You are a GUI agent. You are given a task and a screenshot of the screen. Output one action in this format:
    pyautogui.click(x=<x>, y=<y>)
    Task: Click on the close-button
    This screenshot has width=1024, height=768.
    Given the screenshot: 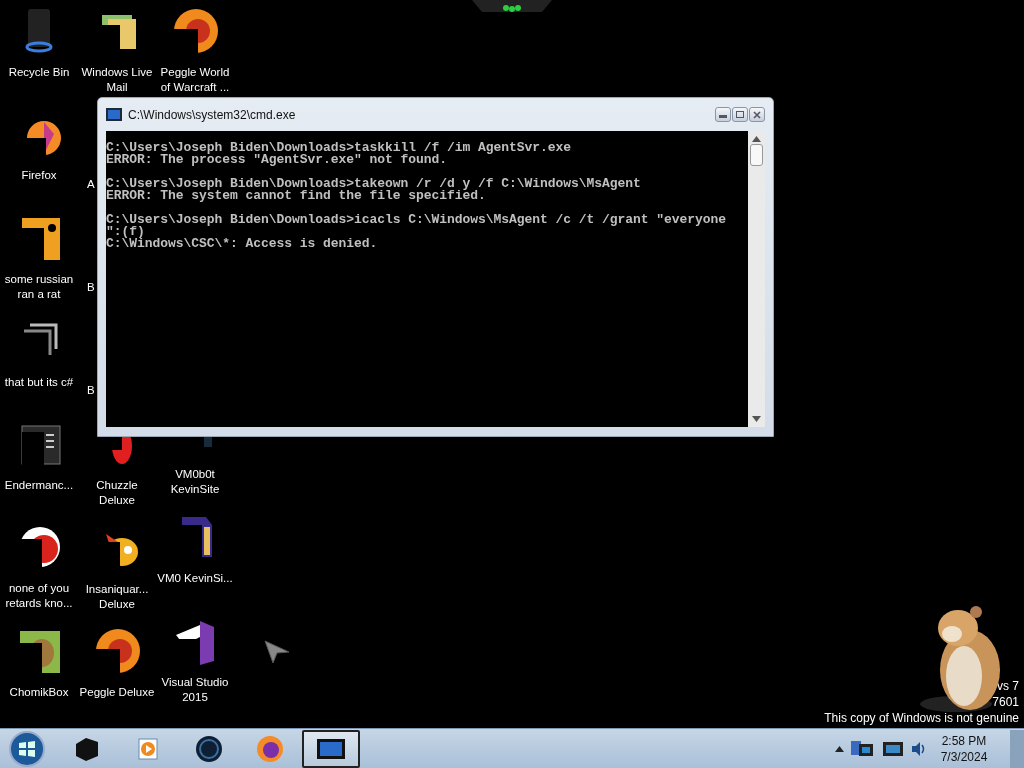 What is the action you would take?
    pyautogui.click(x=757, y=114)
    